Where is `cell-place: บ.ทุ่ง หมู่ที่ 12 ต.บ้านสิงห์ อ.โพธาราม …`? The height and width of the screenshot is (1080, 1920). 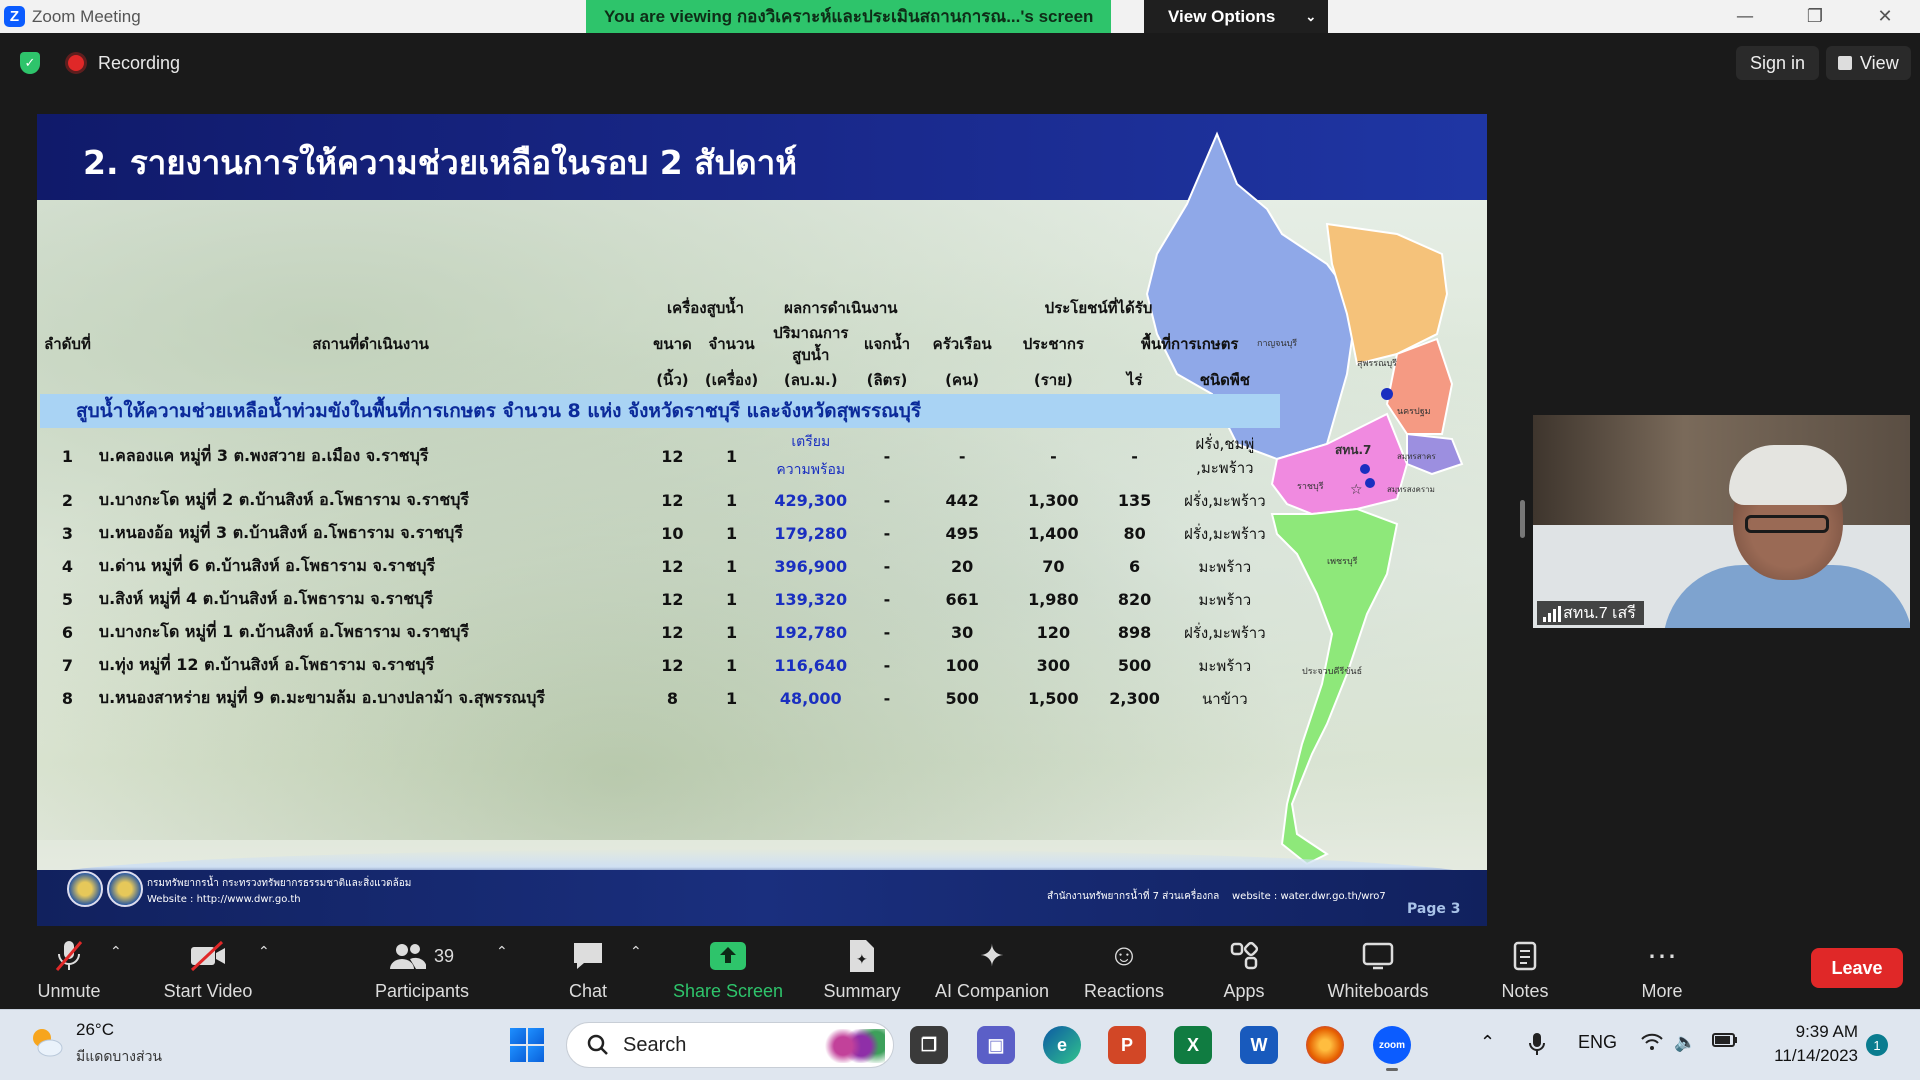
cell-place: บ.ทุ่ง หมู่ที่ 12 ต.บ้านสิงห์ อ.โพธาราม … is located at coordinates (266, 664).